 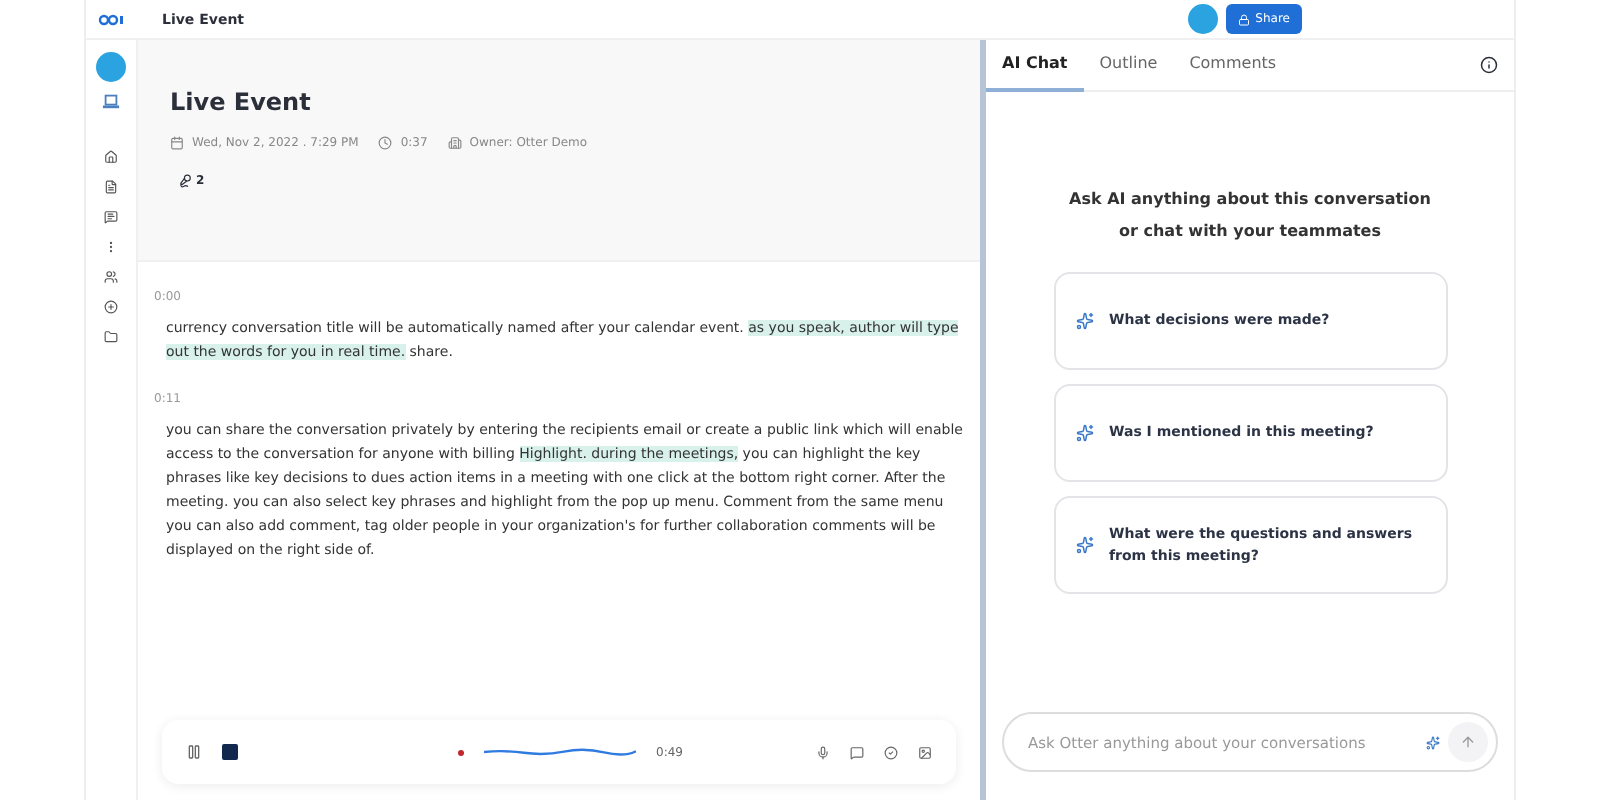 What do you see at coordinates (823, 752) in the screenshot?
I see `microphone-icon` at bounding box center [823, 752].